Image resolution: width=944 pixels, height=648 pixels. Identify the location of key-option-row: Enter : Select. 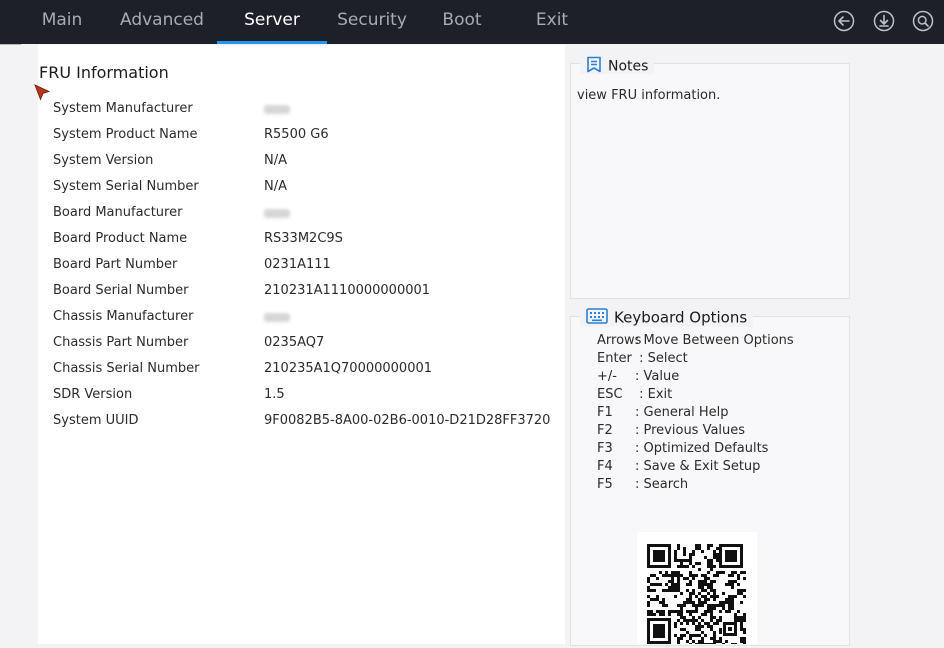
(642, 358).